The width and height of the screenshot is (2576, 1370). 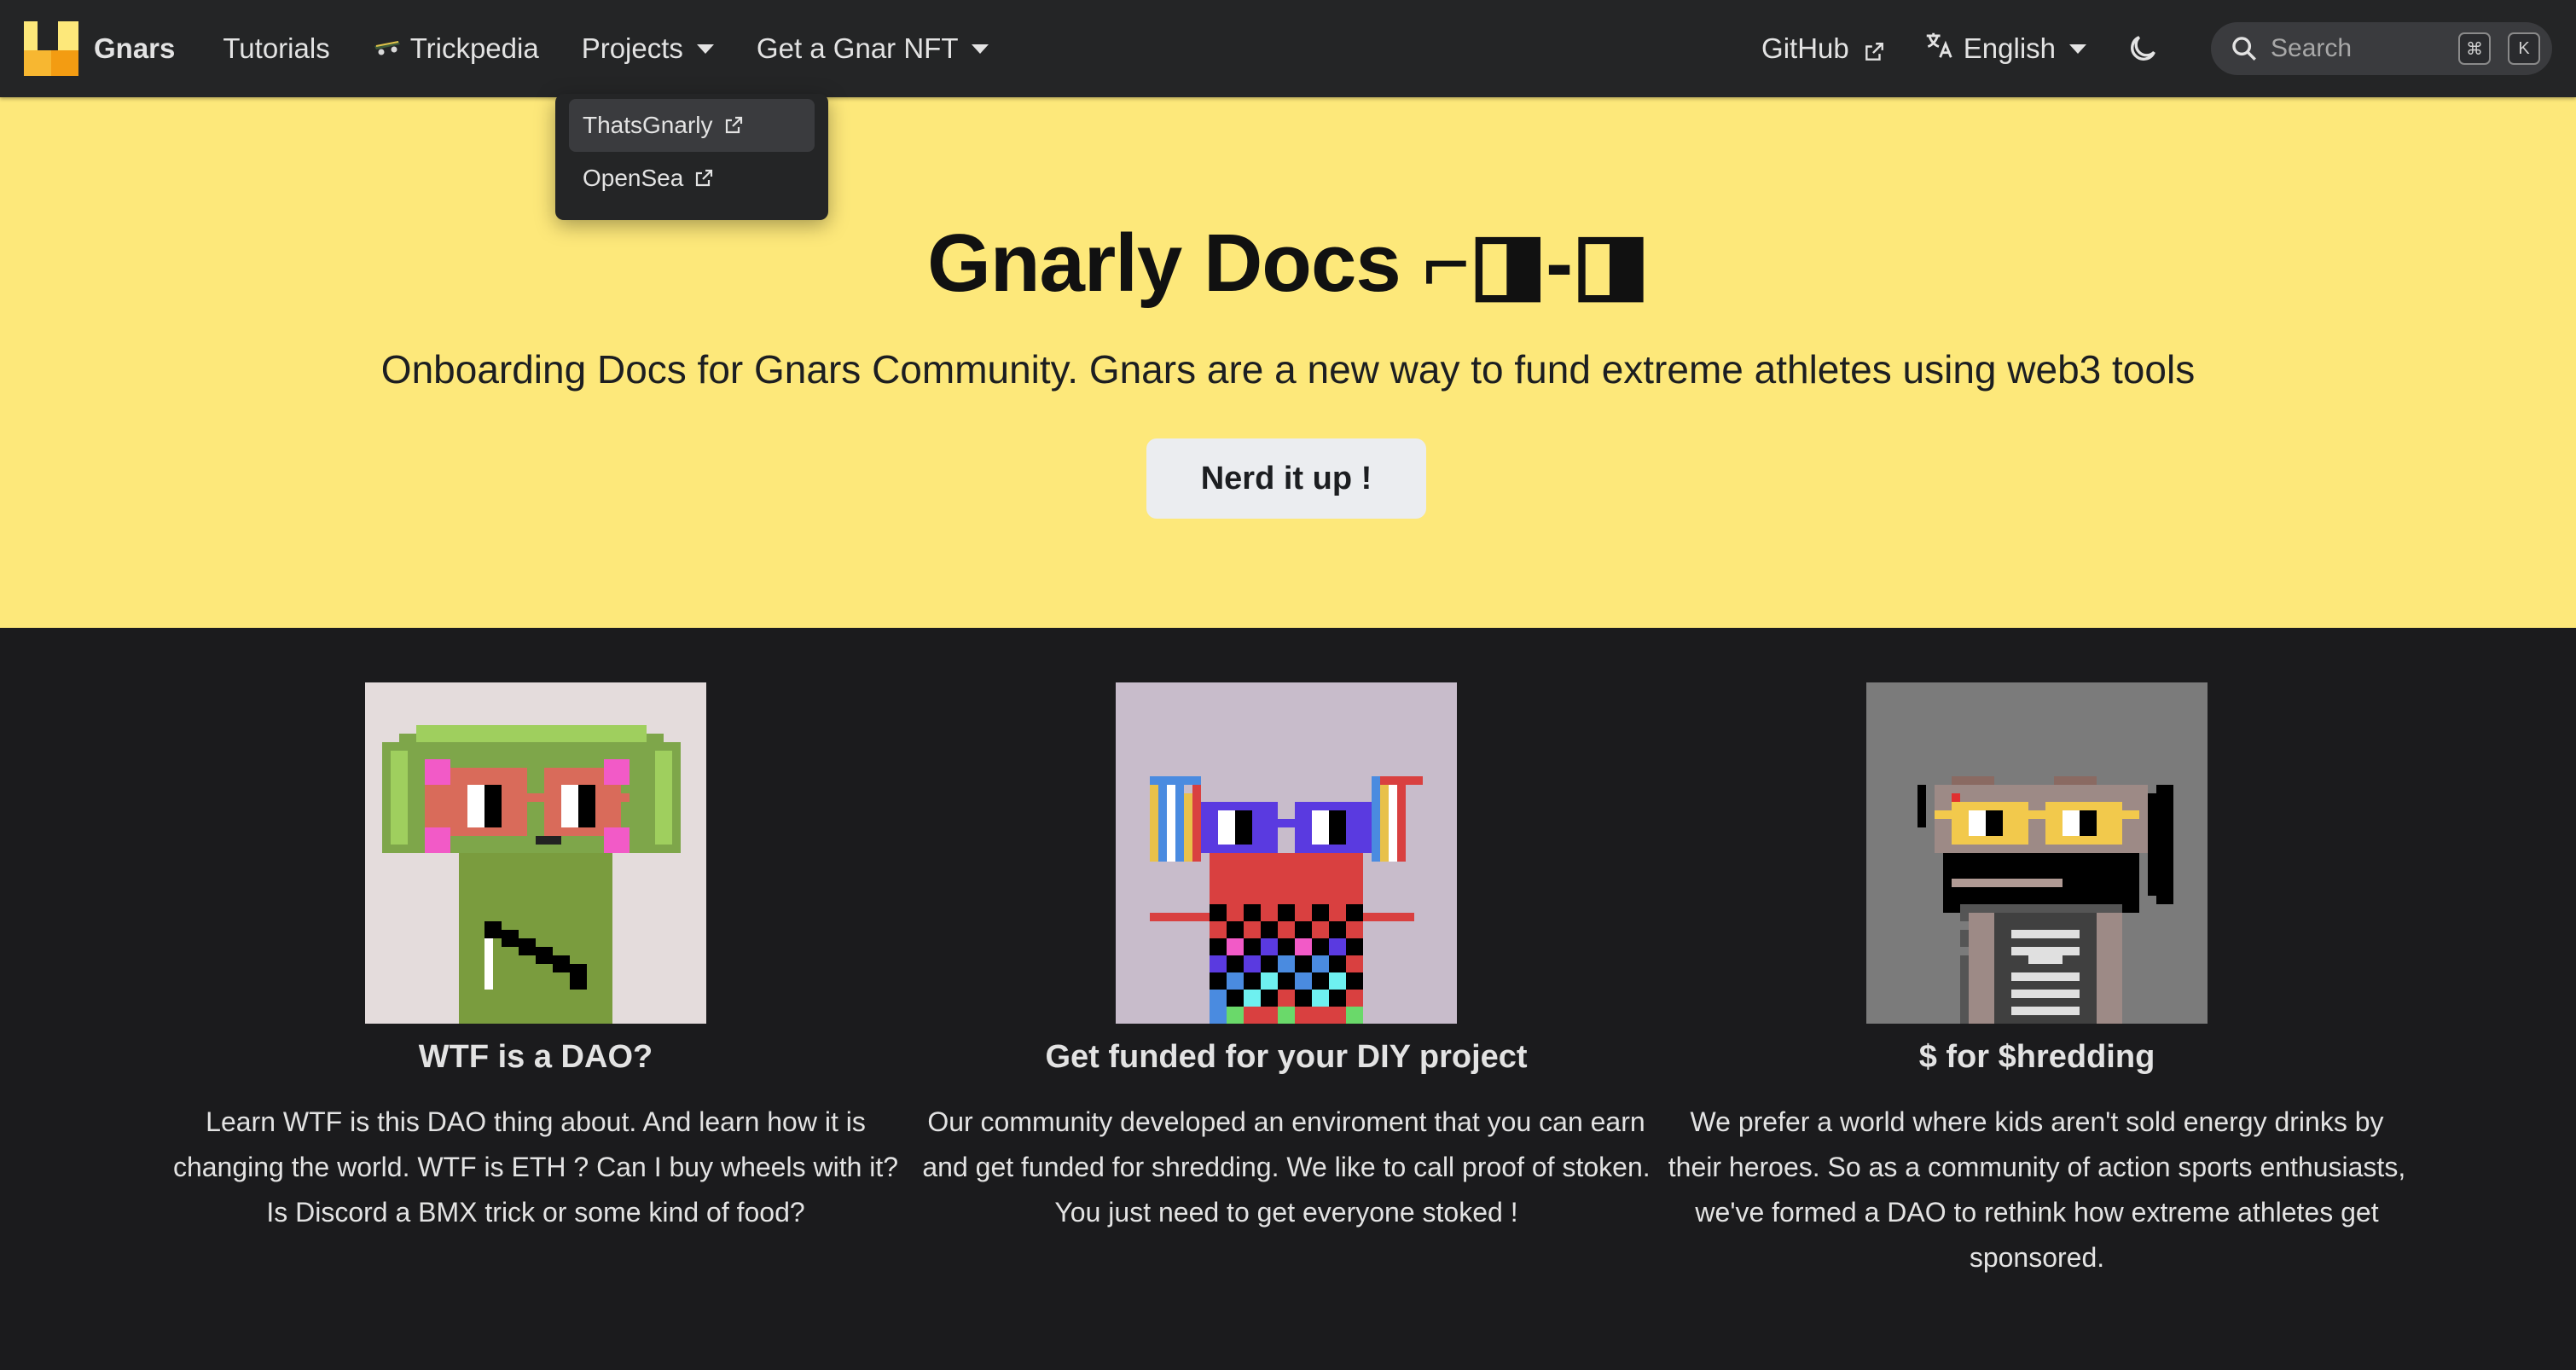 I want to click on brand-link: Gnars, so click(x=99, y=48).